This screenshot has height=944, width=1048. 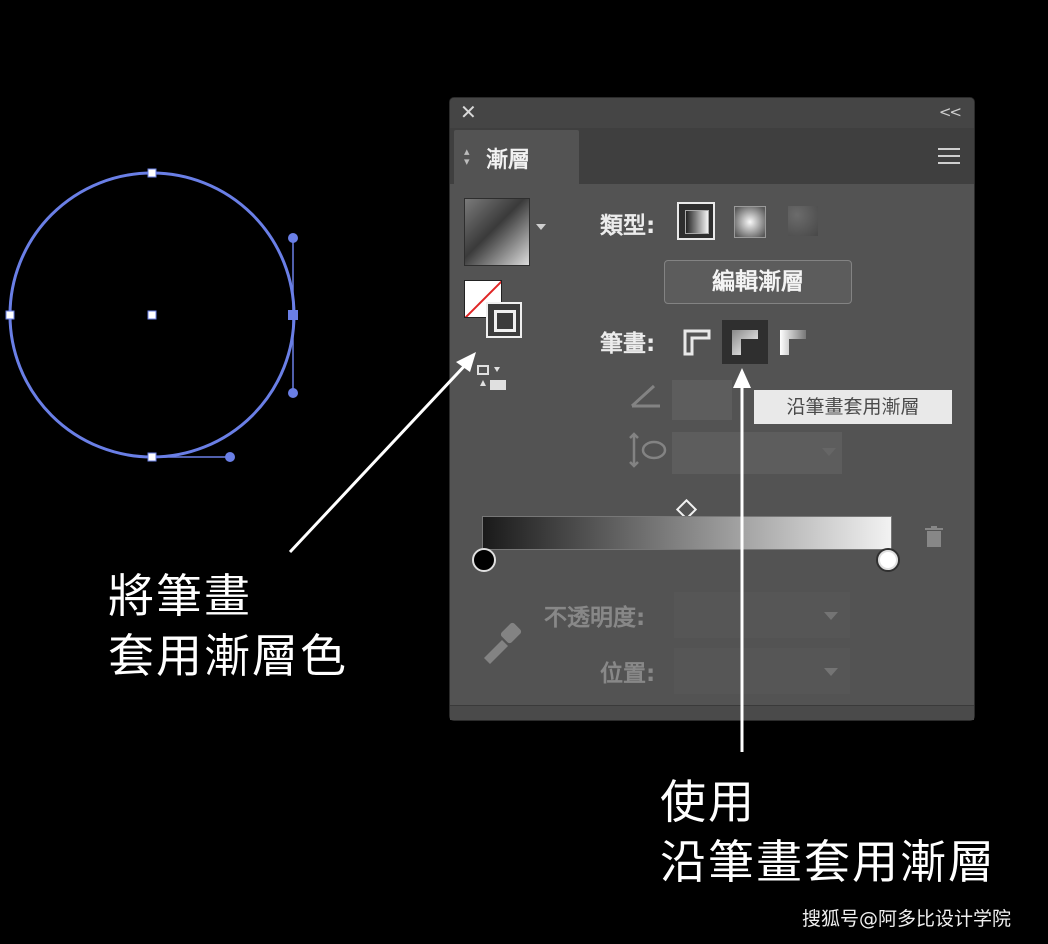 I want to click on arrowhead-right, so click(x=742, y=378).